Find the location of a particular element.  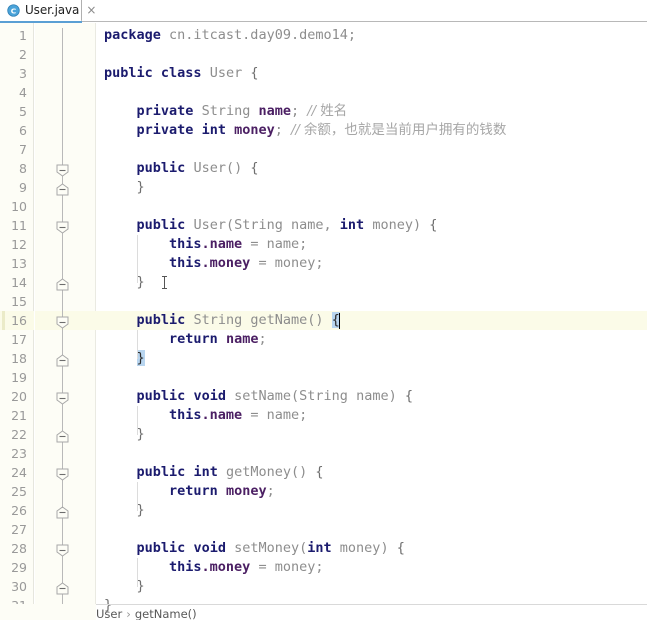

line-number: 6 is located at coordinates (23, 130).